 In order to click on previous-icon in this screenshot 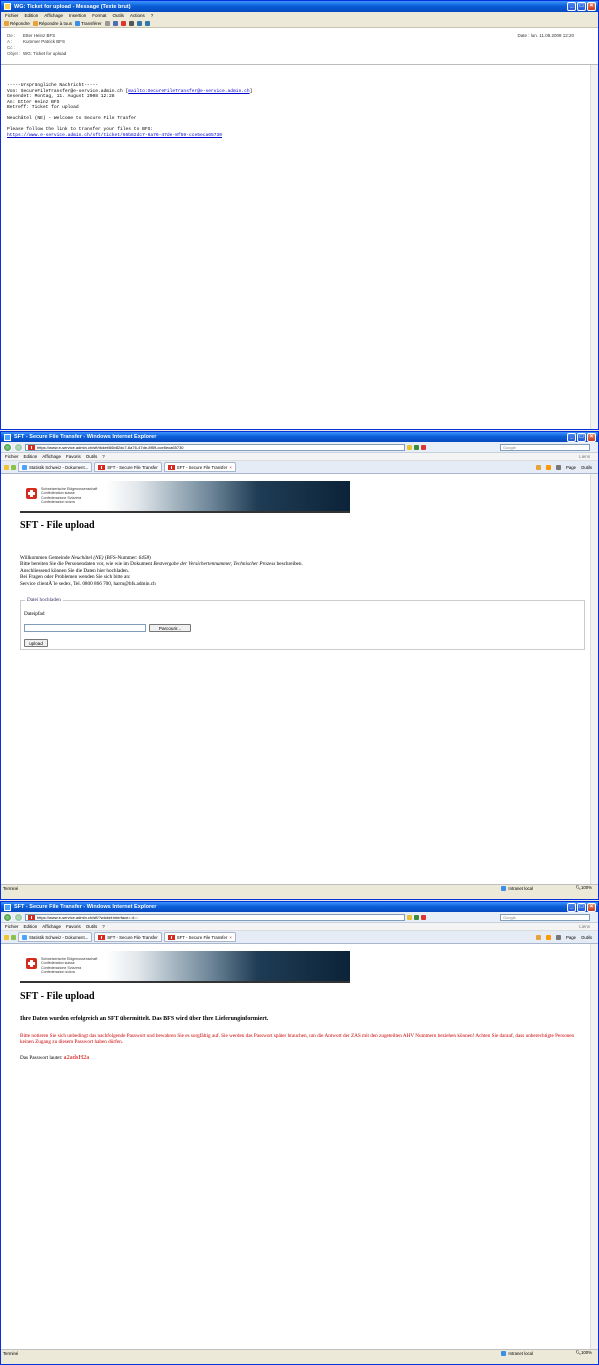, I will do `click(139, 23)`.